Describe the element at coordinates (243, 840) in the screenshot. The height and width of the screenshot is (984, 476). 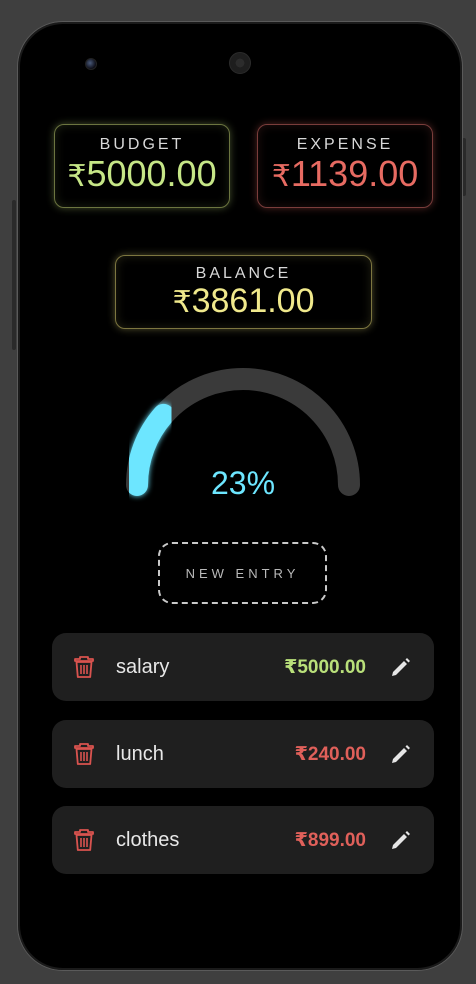
I see `entry-row: clothes ₹899.00` at that location.